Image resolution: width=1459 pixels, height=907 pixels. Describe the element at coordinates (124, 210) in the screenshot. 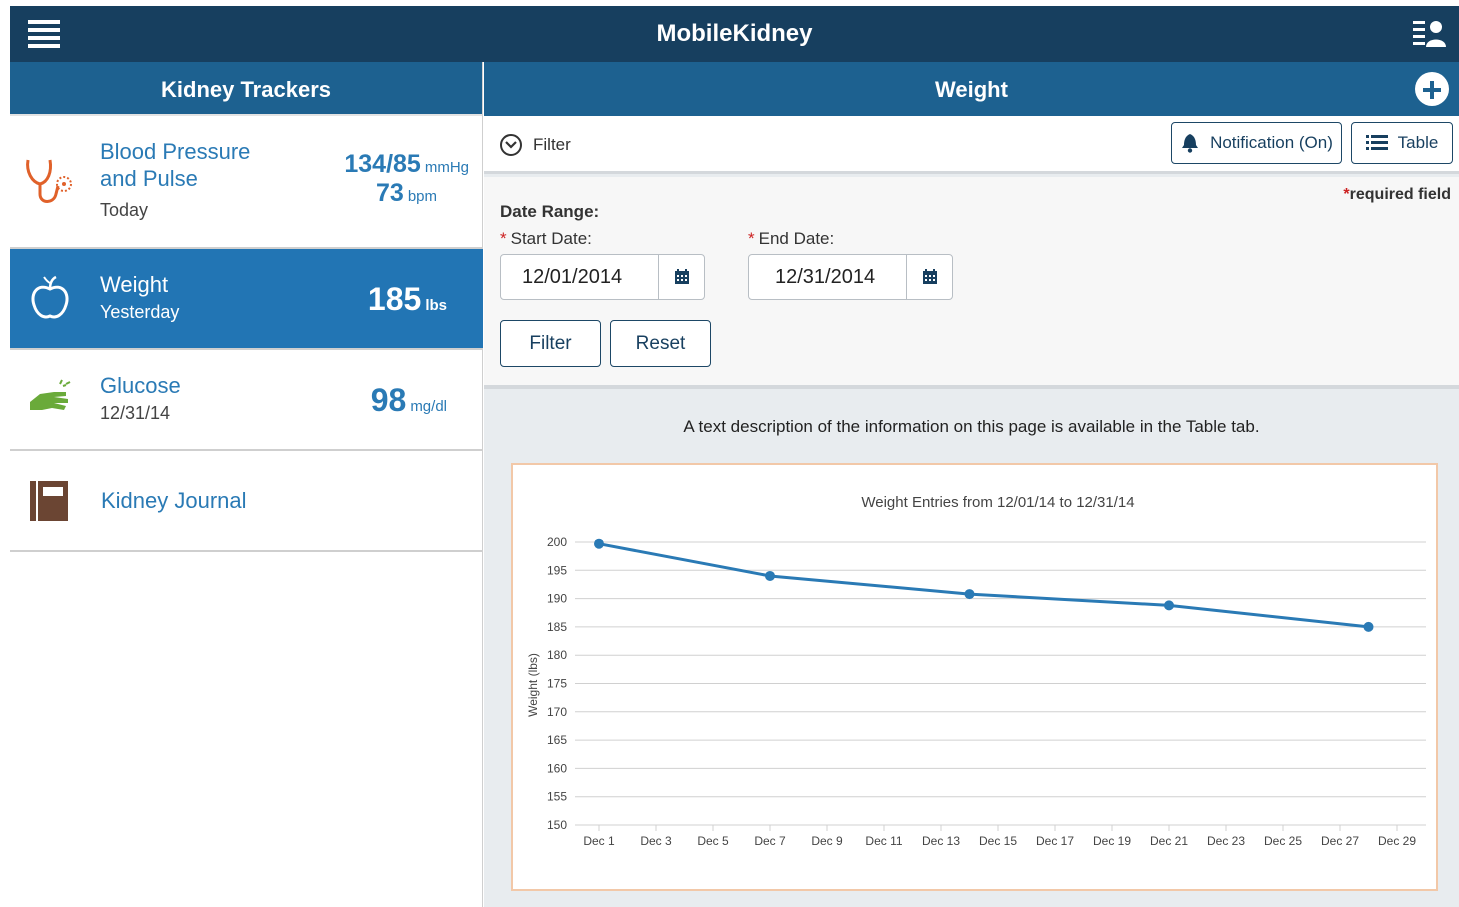

I see `tracker-sub-bp: Today` at that location.